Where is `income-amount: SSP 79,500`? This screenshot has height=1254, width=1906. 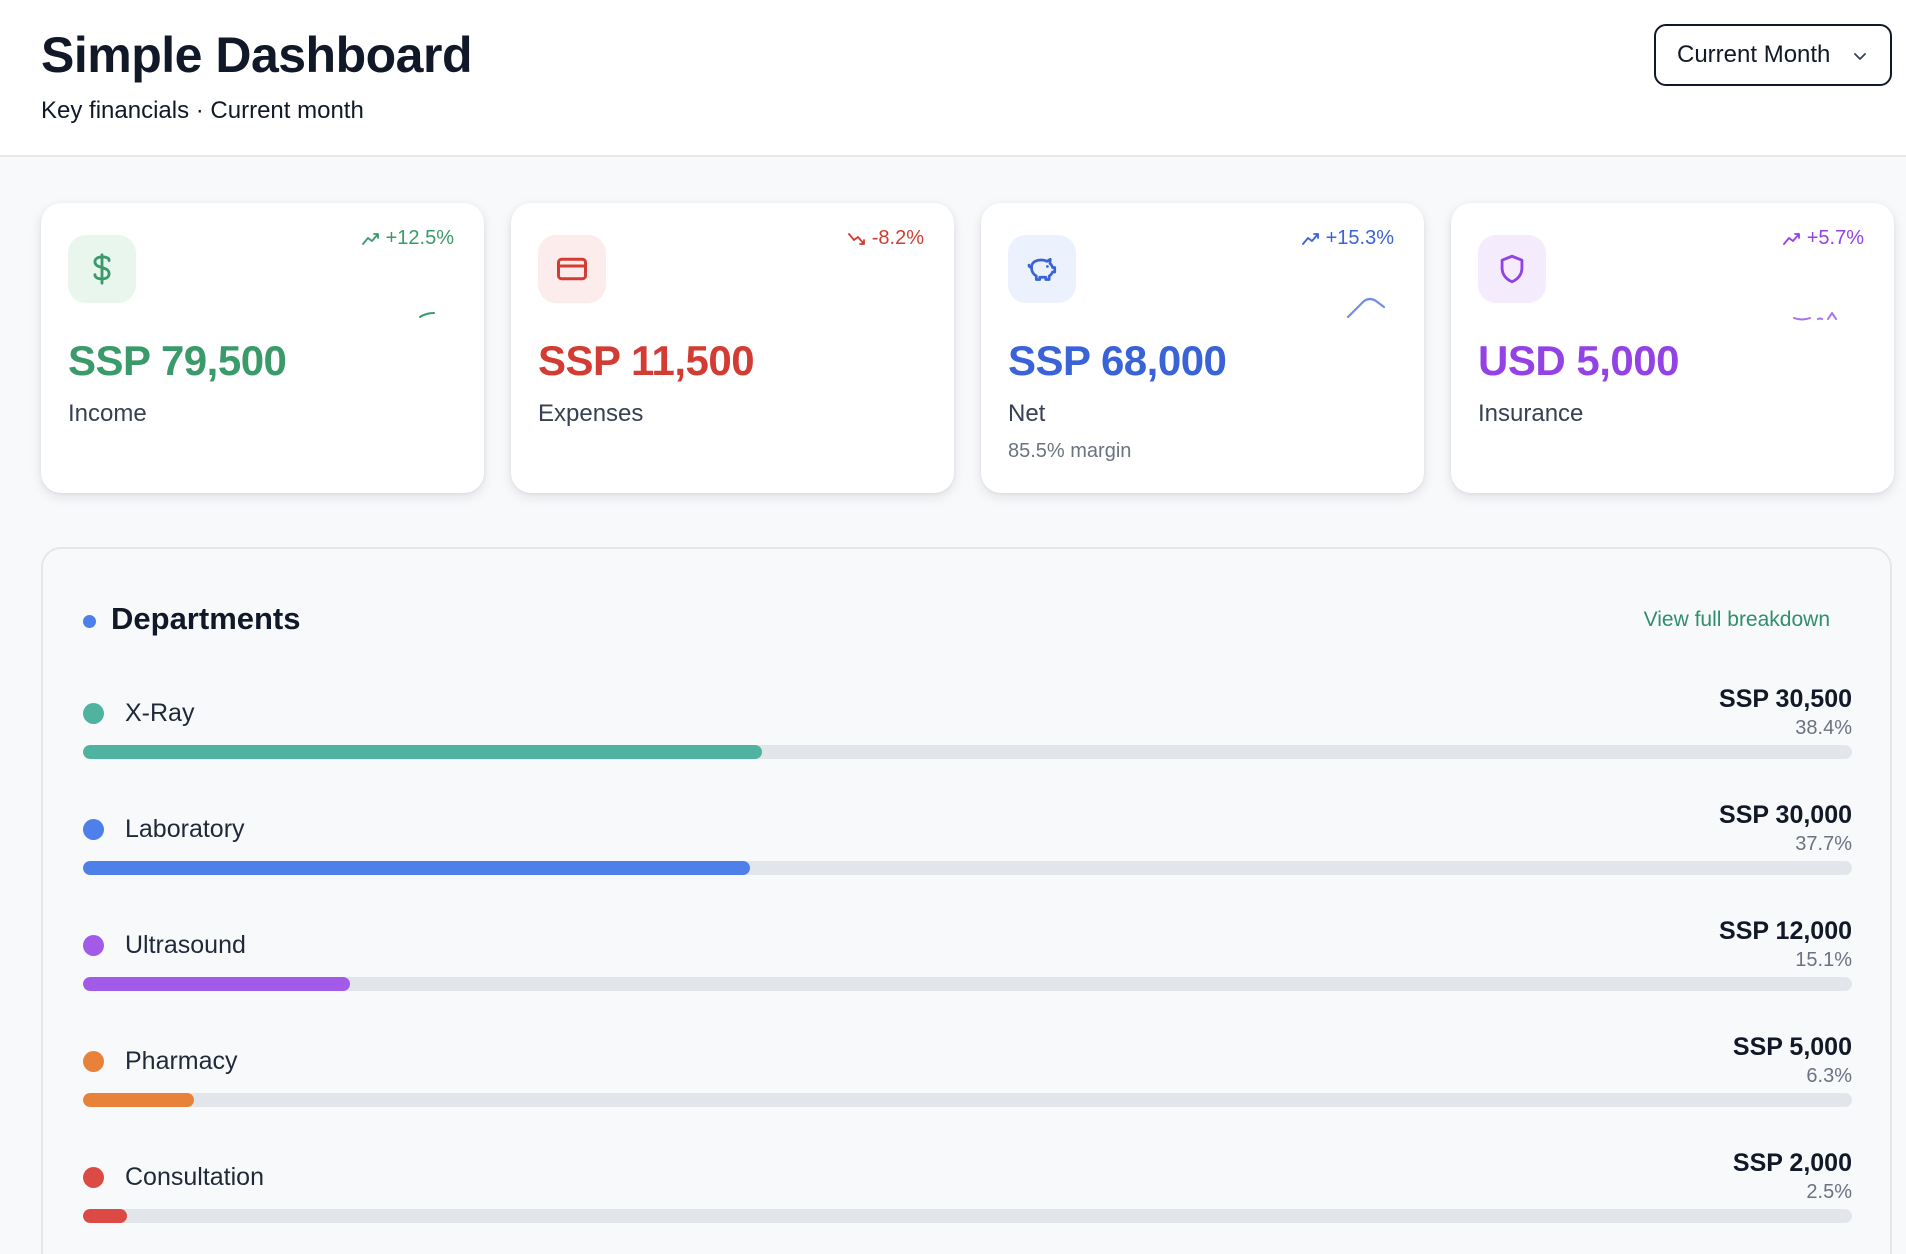
income-amount: SSP 79,500 is located at coordinates (177, 360).